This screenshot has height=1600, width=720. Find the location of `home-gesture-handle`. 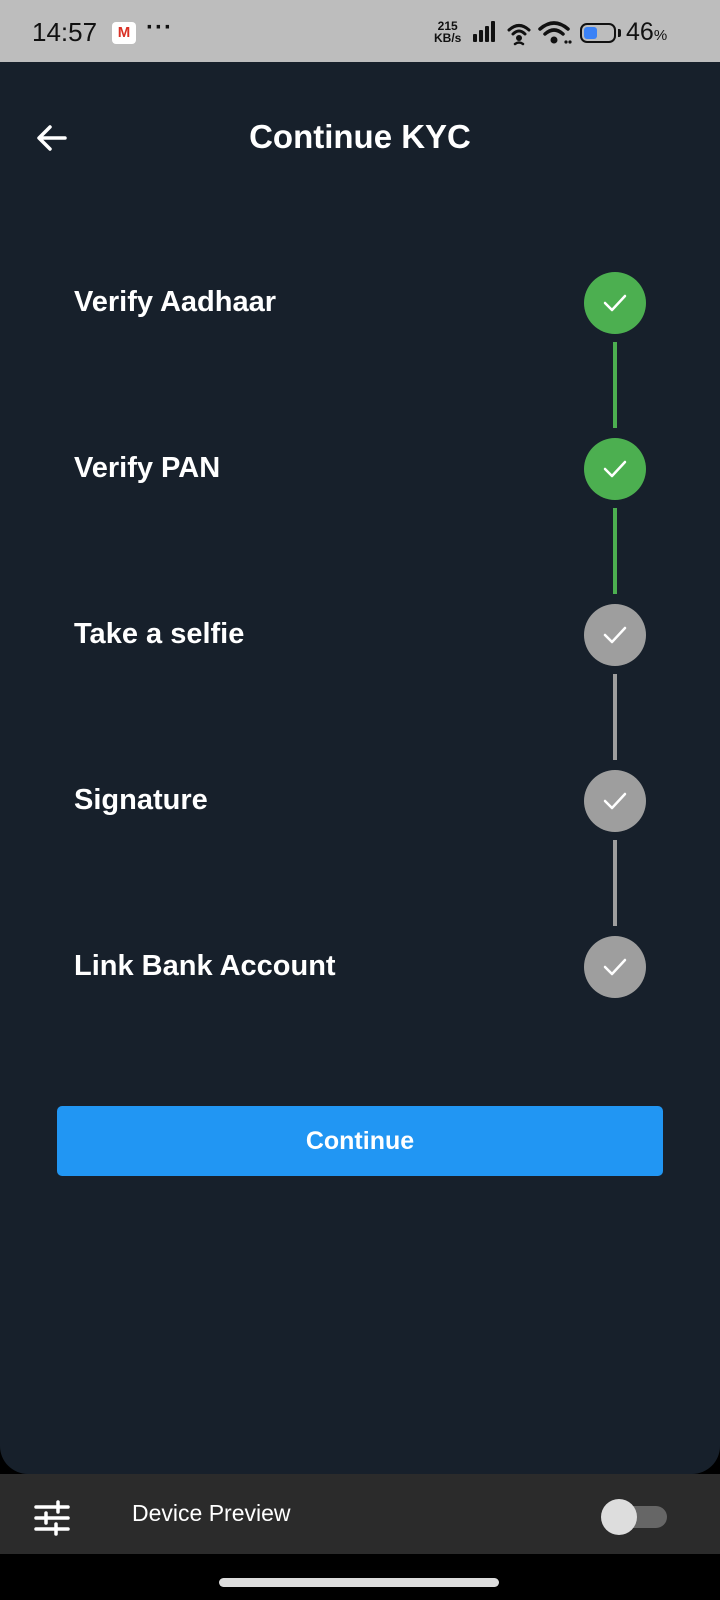

home-gesture-handle is located at coordinates (359, 1582).